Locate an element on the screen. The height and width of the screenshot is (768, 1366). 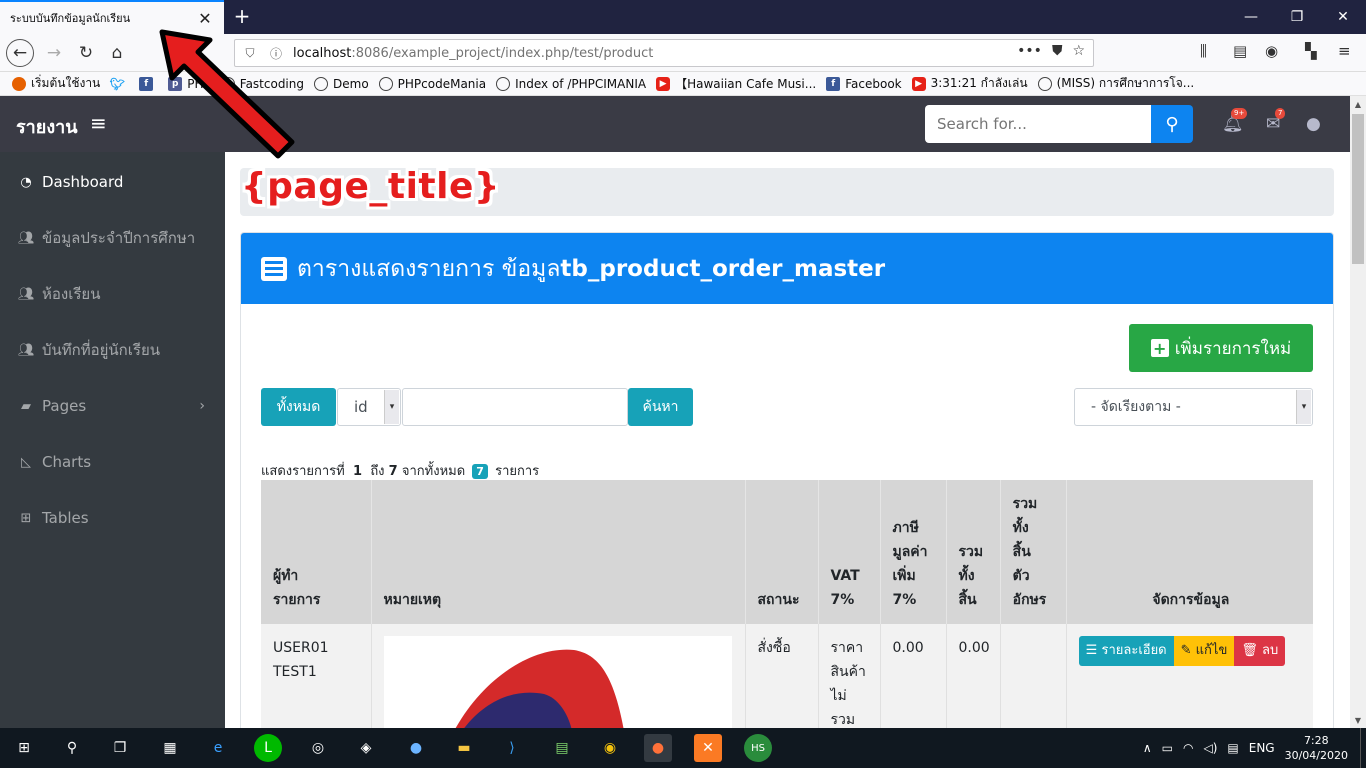
clock: 7:28 30/04/2020 is located at coordinates (1316, 748).